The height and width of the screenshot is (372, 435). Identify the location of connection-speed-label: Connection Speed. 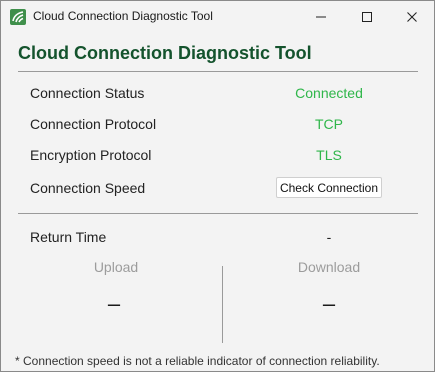
(88, 188).